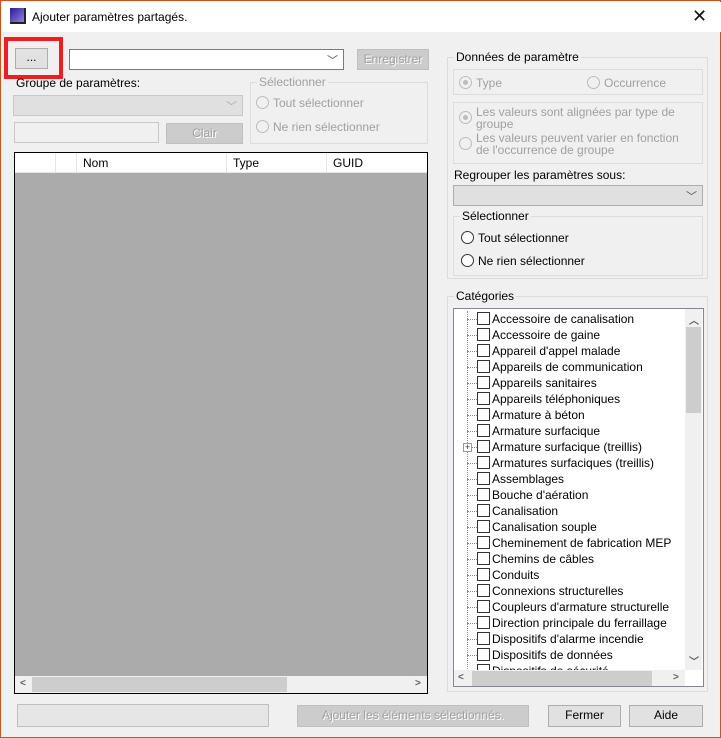 Image resolution: width=721 pixels, height=738 pixels. I want to click on type-radio, so click(465, 82).